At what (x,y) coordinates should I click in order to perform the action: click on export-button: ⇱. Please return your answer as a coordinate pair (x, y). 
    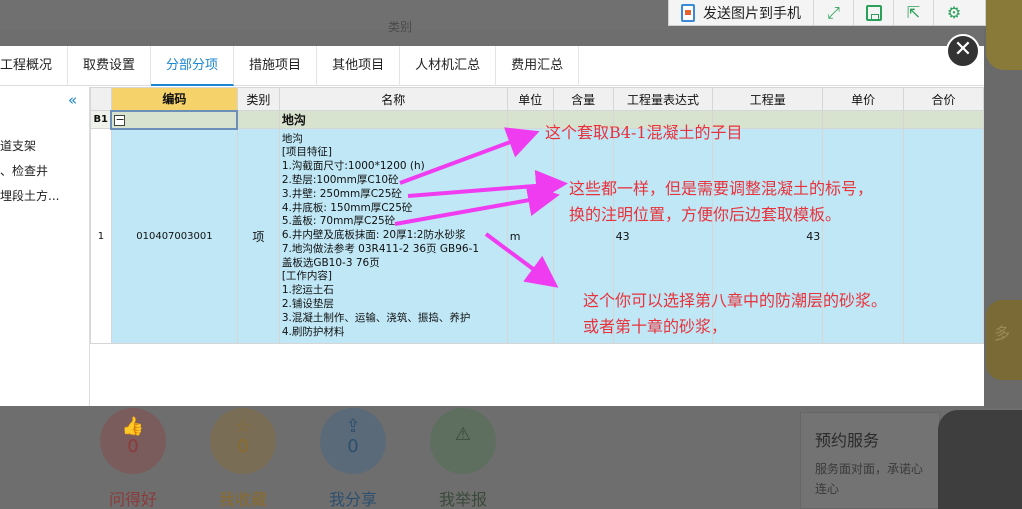
    Looking at the image, I should click on (914, 12).